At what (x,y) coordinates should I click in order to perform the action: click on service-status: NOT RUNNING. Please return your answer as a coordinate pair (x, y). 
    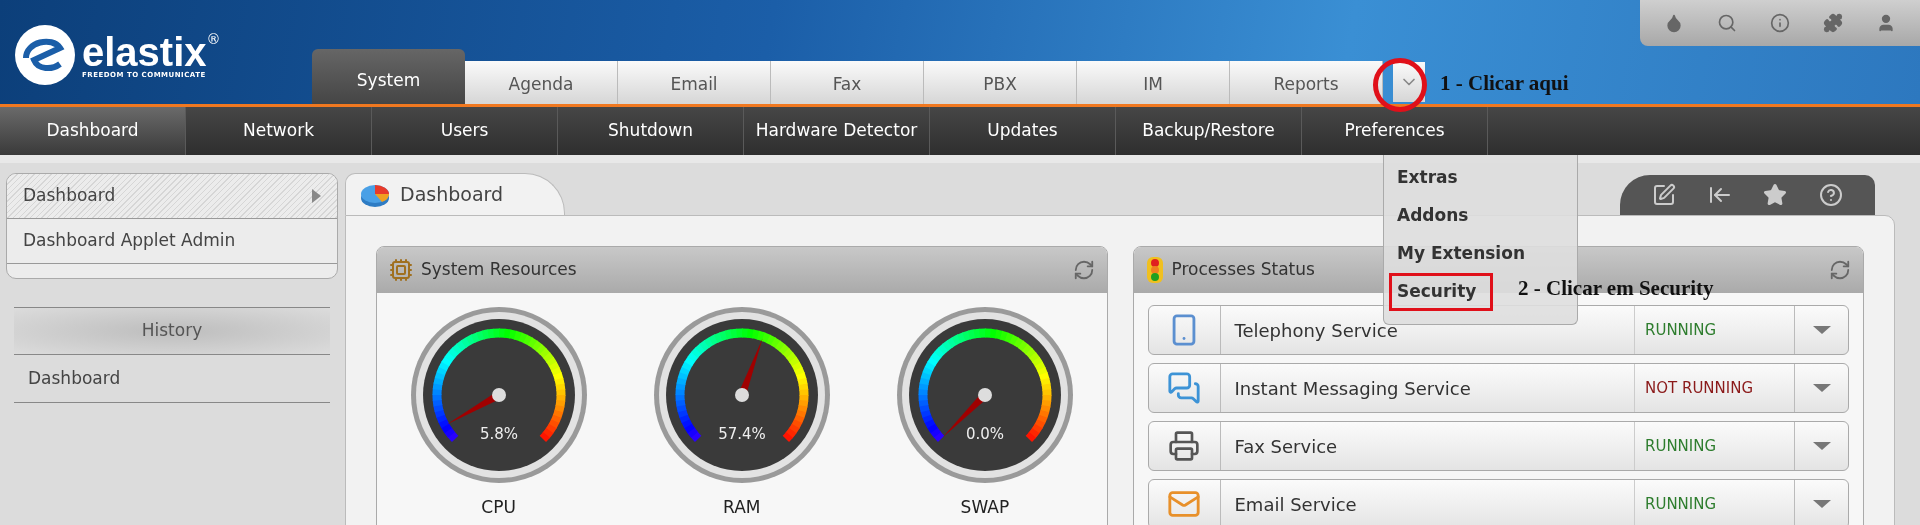
    Looking at the image, I should click on (1714, 388).